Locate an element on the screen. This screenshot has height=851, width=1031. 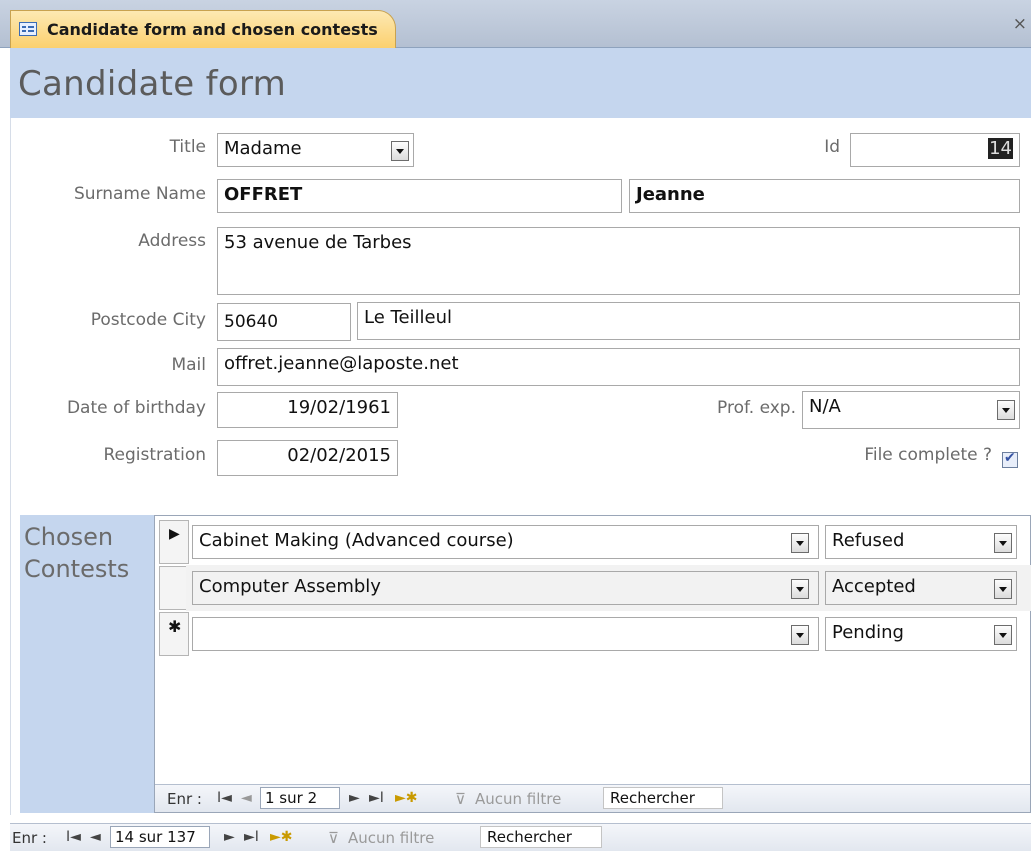
subform-row: Cabinet Making (Advanced course) Refused is located at coordinates (608, 542).